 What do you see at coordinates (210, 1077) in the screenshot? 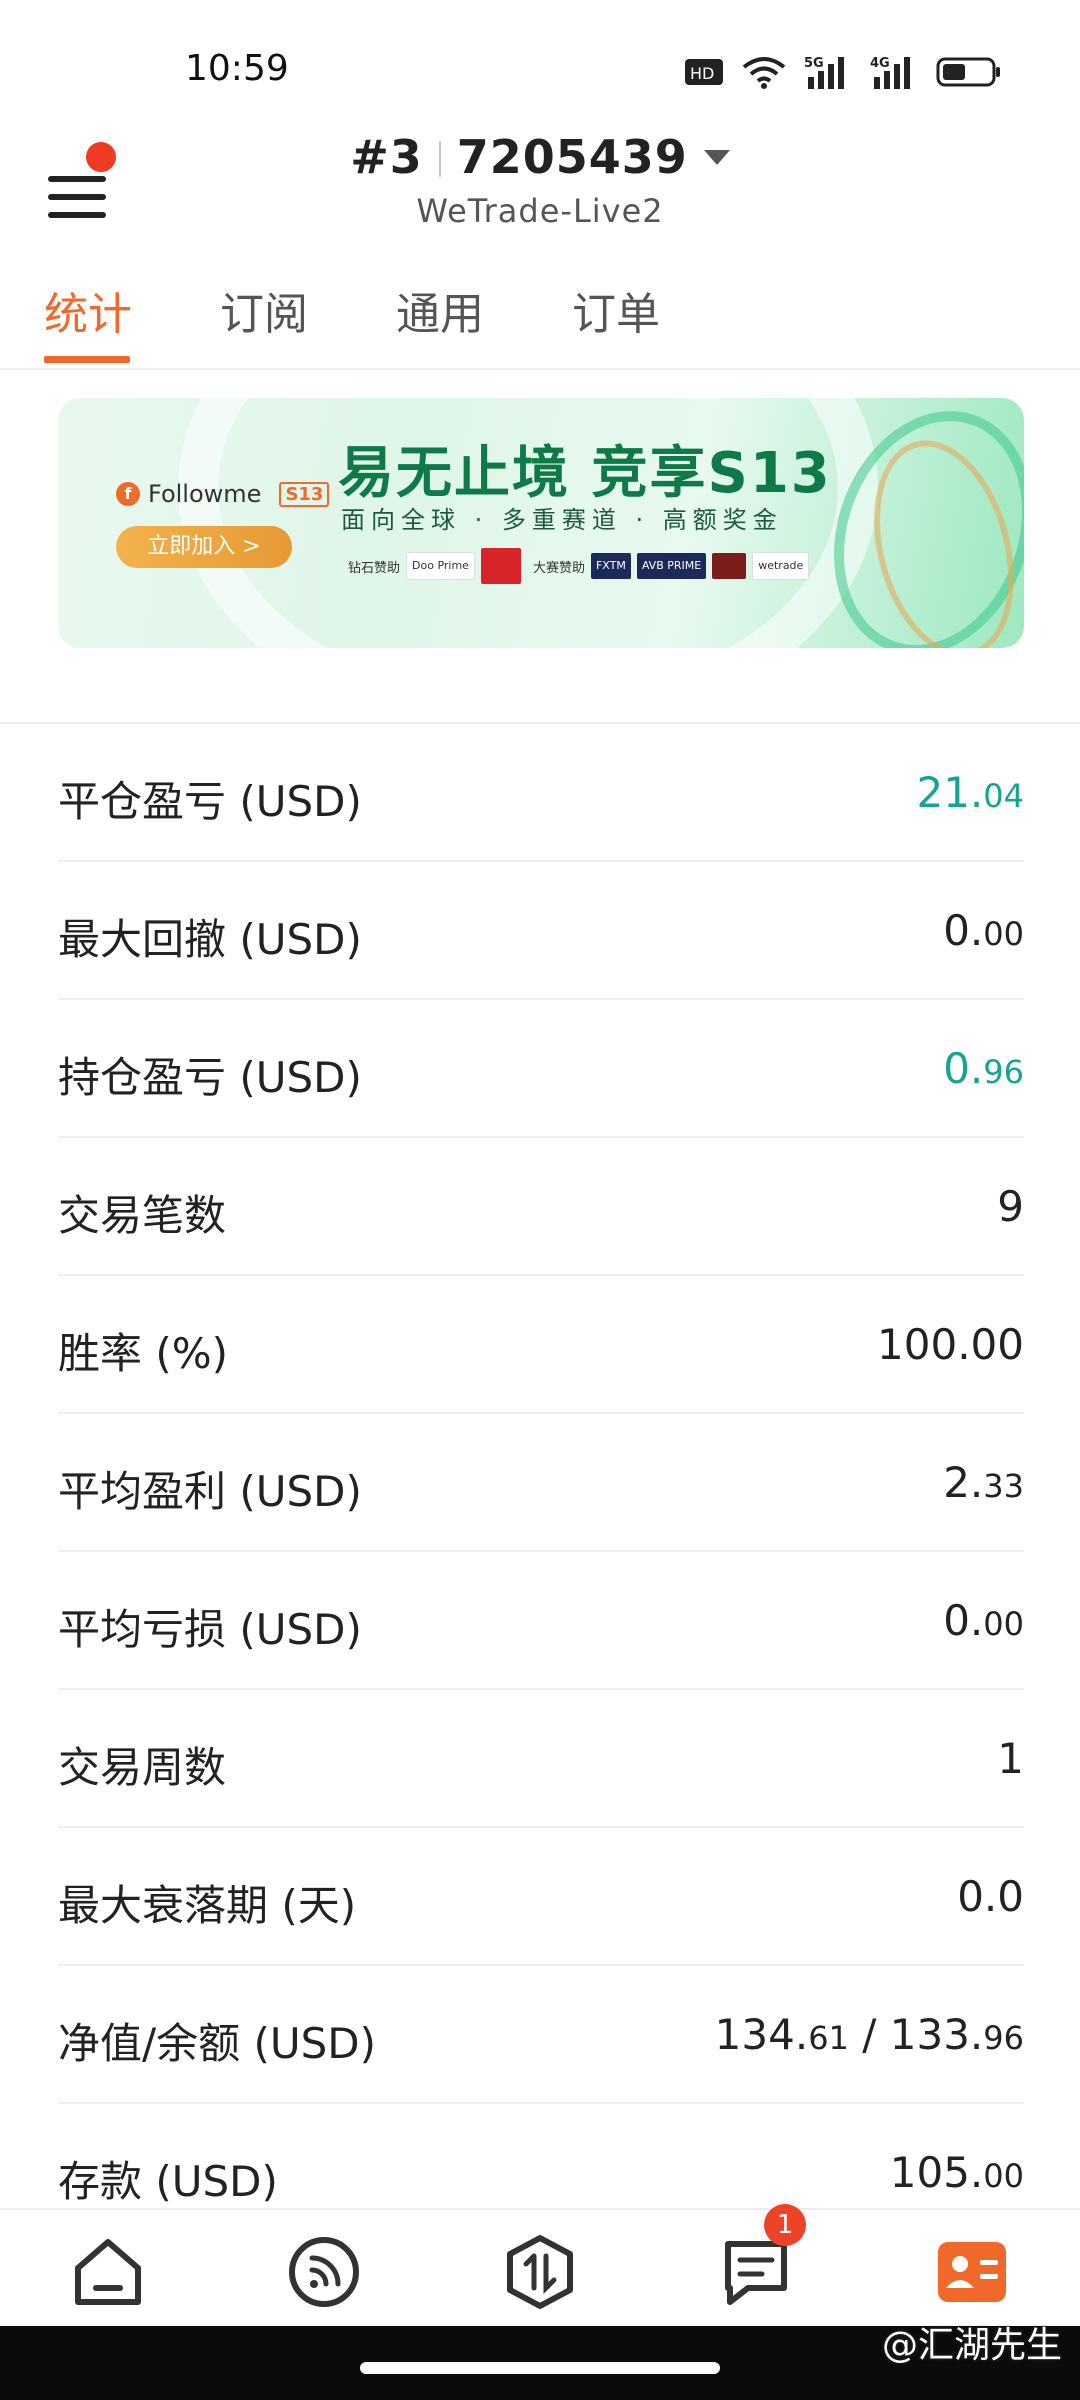
I see `stat-label: 持仓盈亏 (USD)` at bounding box center [210, 1077].